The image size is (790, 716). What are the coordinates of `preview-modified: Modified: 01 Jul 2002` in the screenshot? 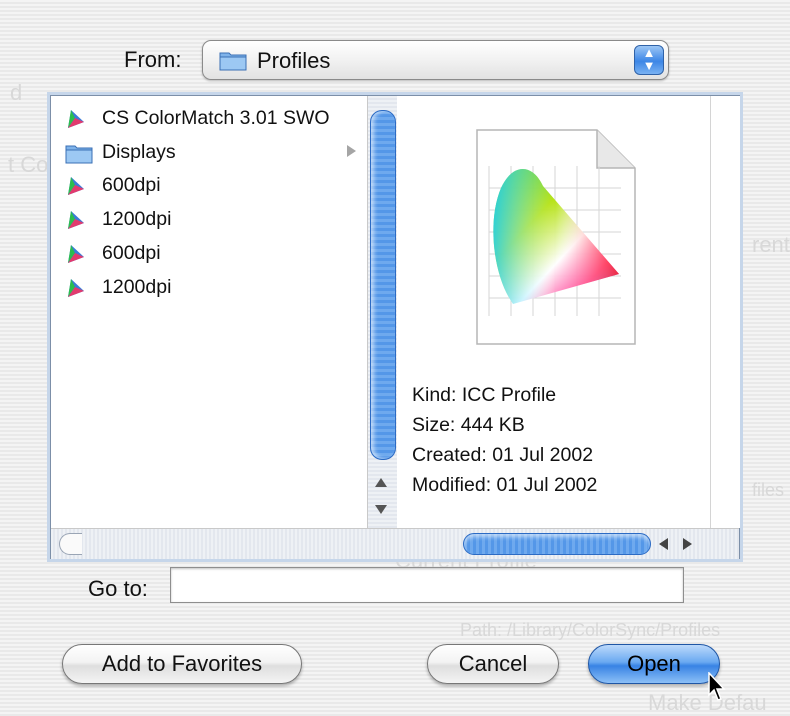 It's located at (505, 485).